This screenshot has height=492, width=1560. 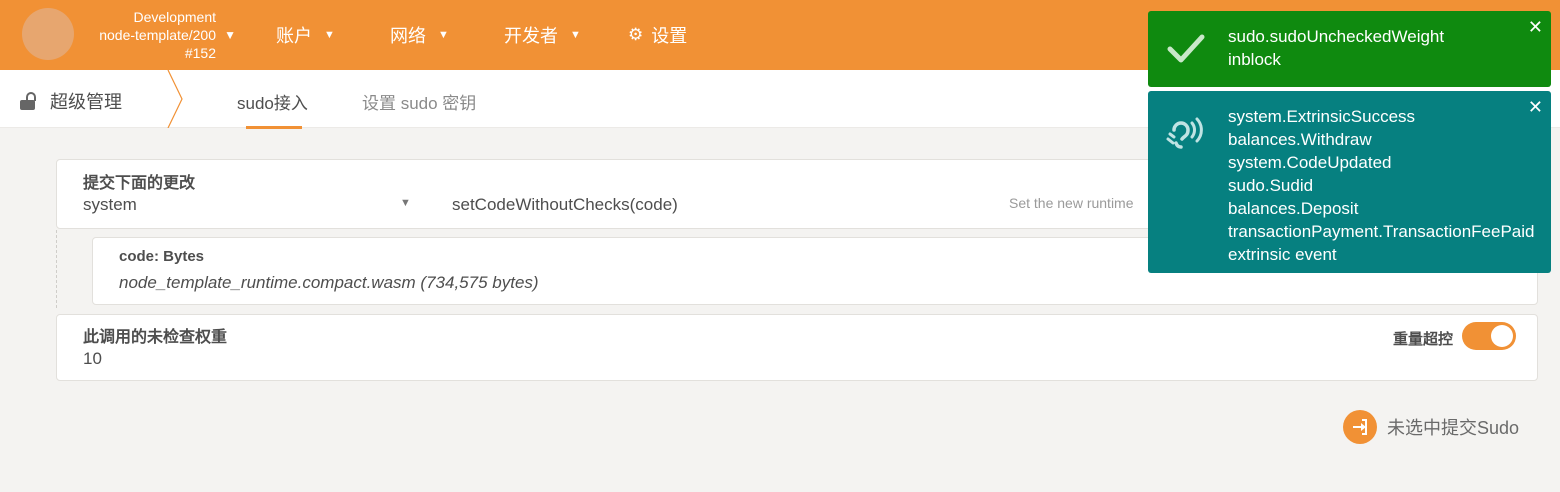 I want to click on weight-override-toggle, so click(x=1489, y=336).